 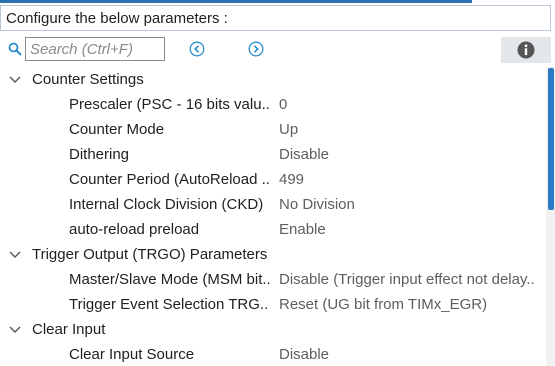 What do you see at coordinates (273, 354) in the screenshot?
I see `param-row: Clear Input Source Disable` at bounding box center [273, 354].